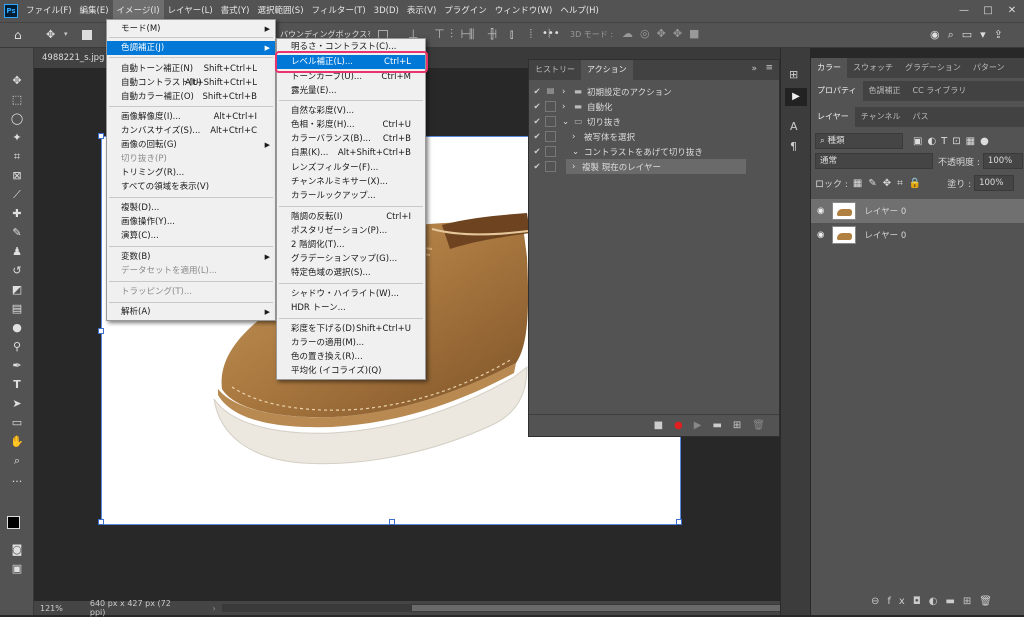 Image resolution: width=1024 pixels, height=617 pixels. What do you see at coordinates (664, 33) in the screenshot?
I see `3d-mode-icons: ☁◎✥✥■` at bounding box center [664, 33].